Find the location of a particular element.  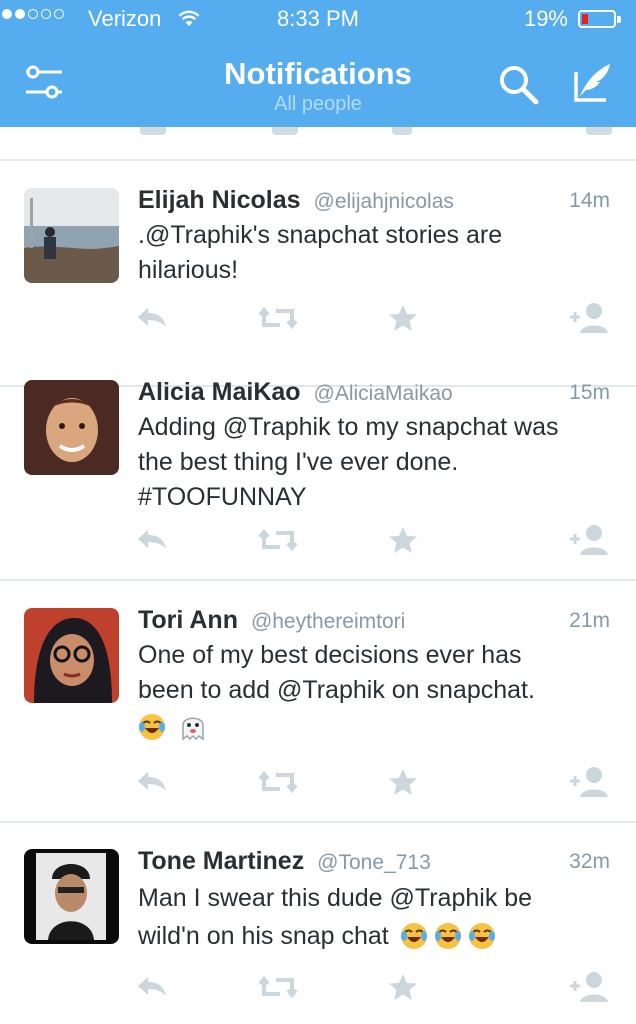

author-handle: @heythereimtori is located at coordinates (328, 621).